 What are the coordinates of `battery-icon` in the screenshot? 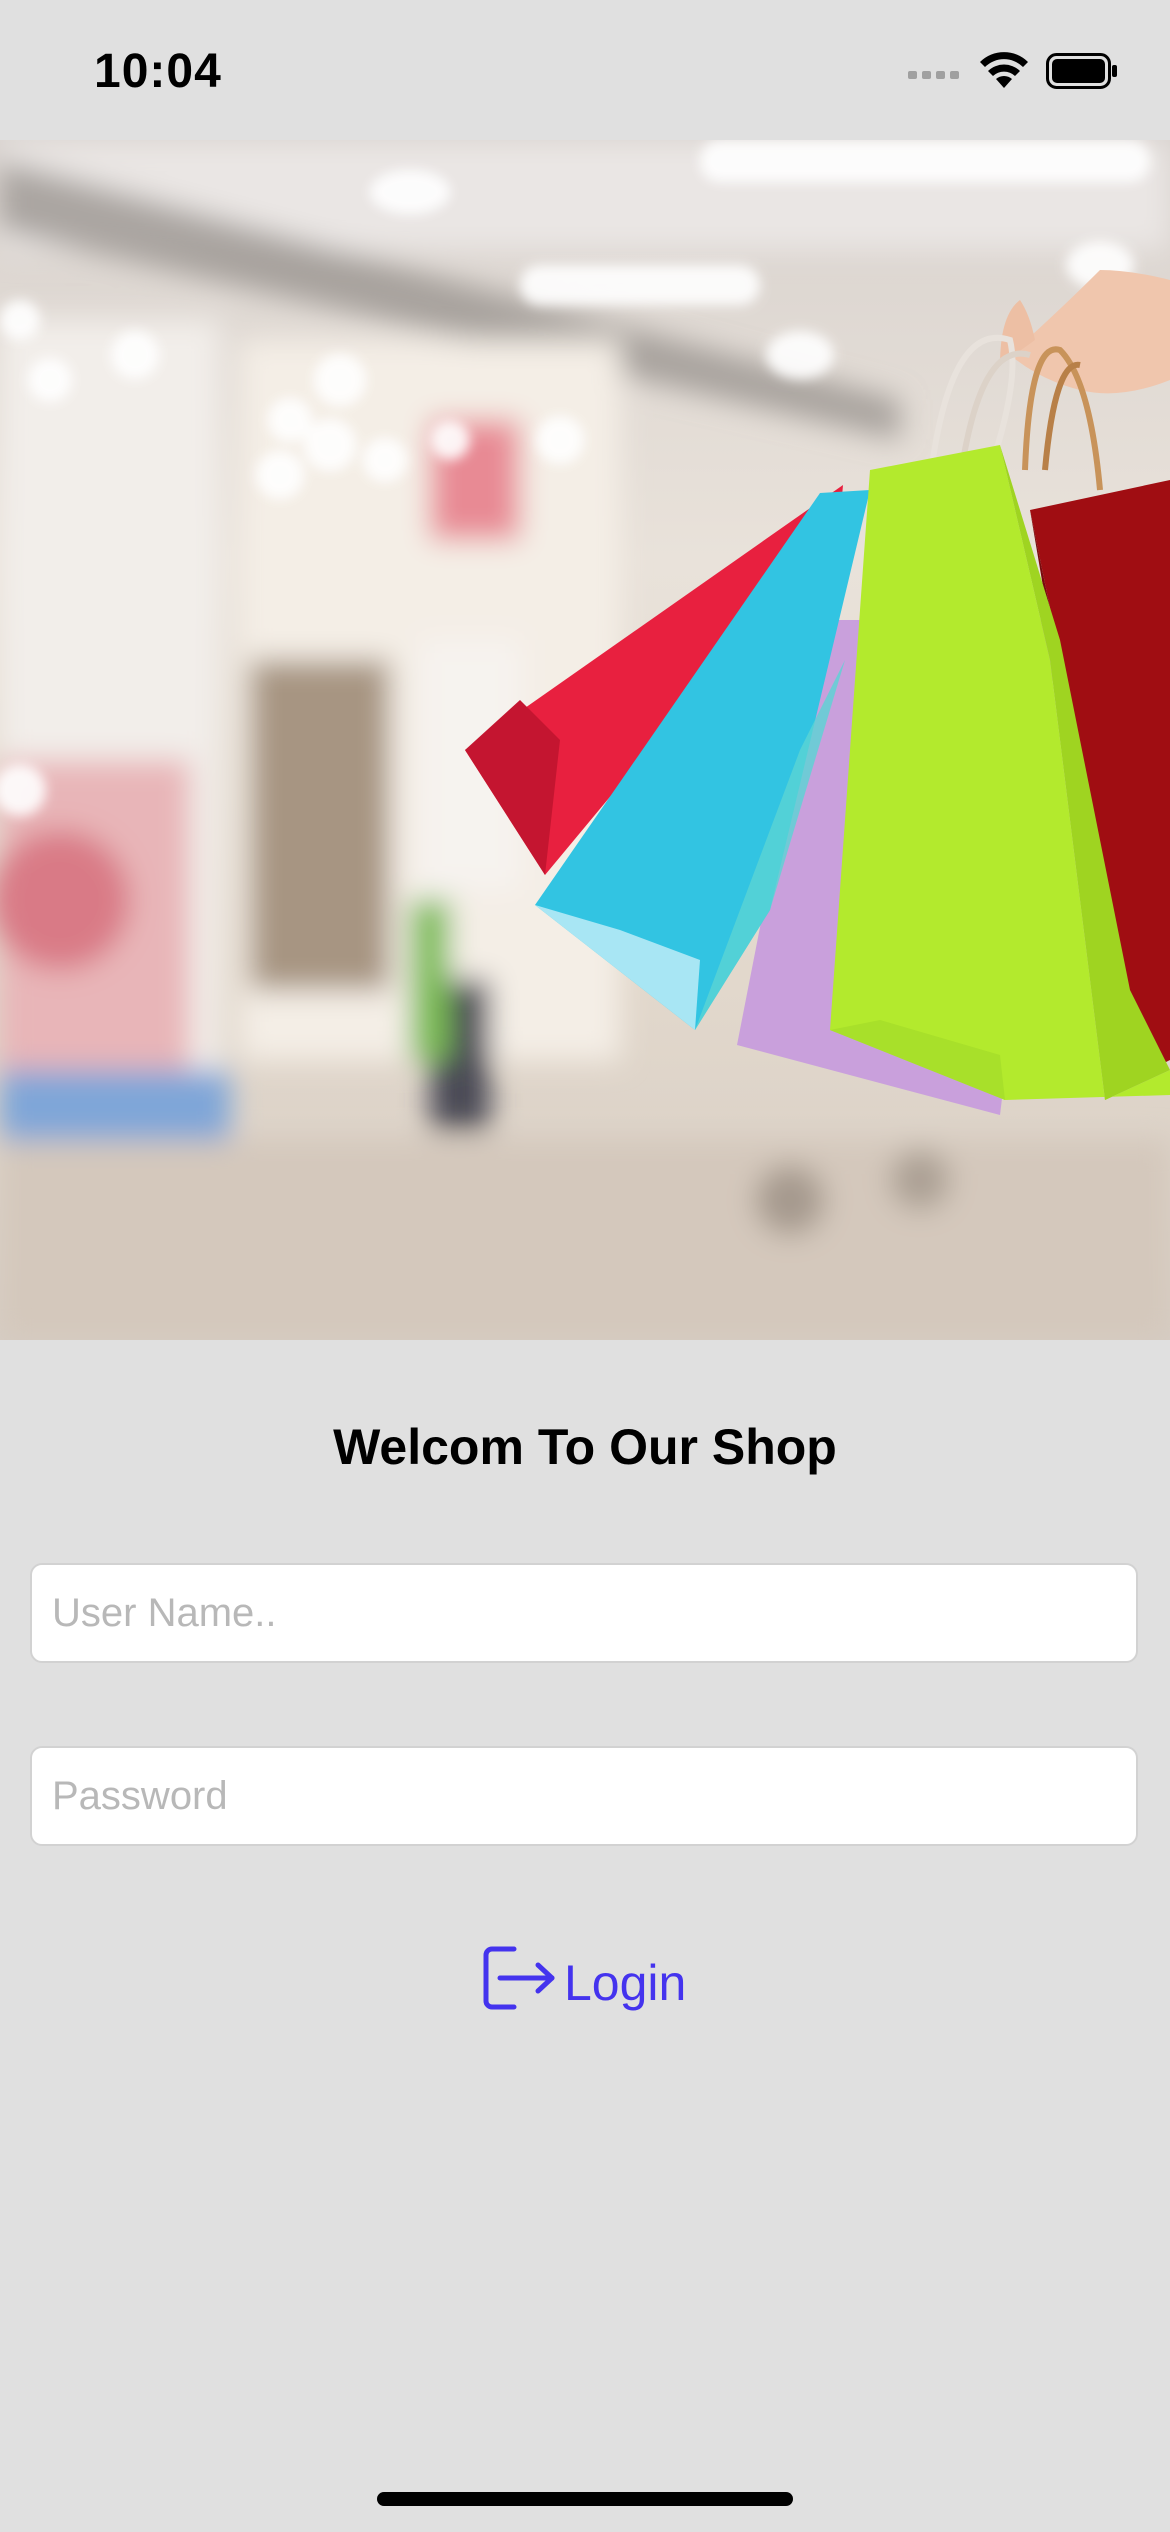 It's located at (1082, 73).